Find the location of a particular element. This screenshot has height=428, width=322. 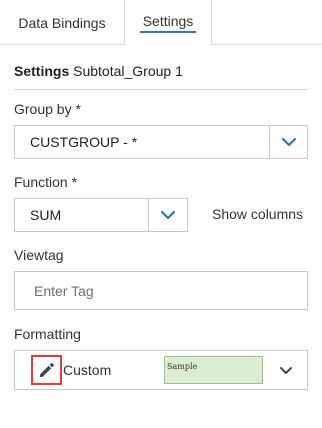

function-label: Function * is located at coordinates (46, 182).